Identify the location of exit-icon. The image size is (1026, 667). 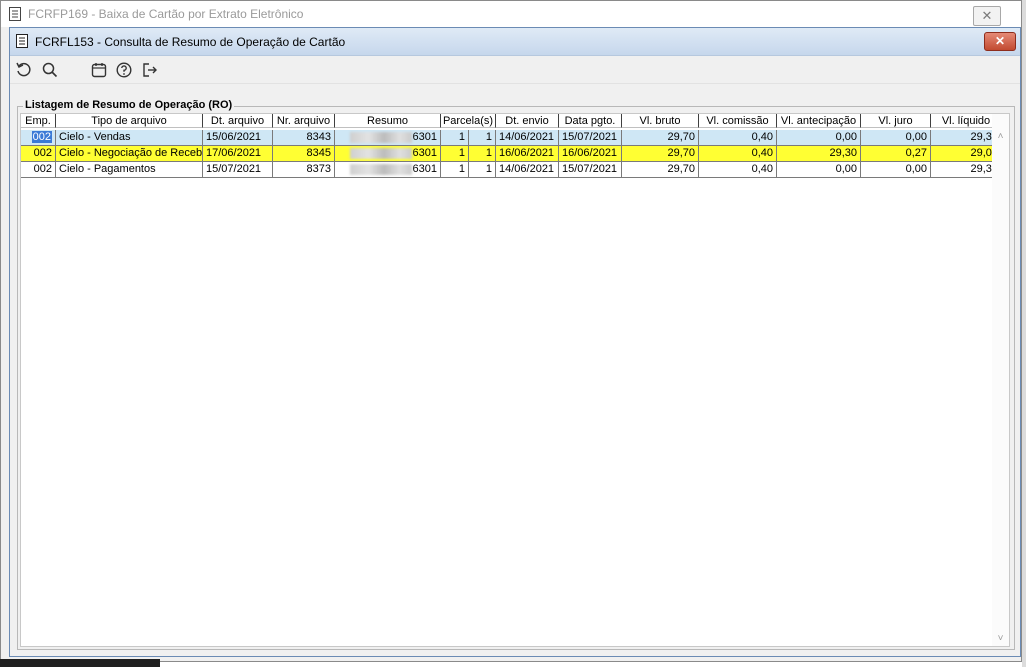
(150, 70).